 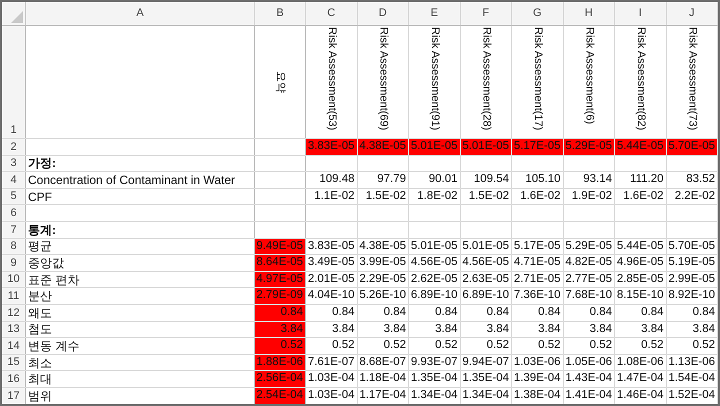 I want to click on table-cell: 4.96E-05, so click(x=640, y=263).